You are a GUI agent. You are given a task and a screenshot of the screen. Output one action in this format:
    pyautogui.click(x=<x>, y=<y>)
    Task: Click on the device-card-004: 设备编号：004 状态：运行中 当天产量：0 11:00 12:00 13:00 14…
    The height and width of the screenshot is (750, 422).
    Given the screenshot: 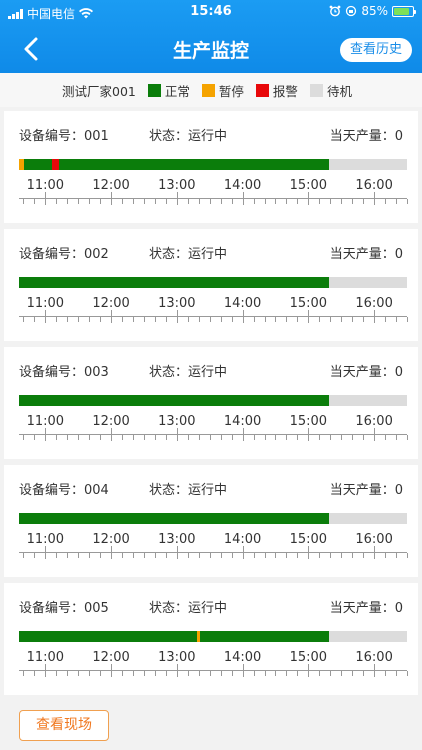 What is the action you would take?
    pyautogui.click(x=211, y=521)
    